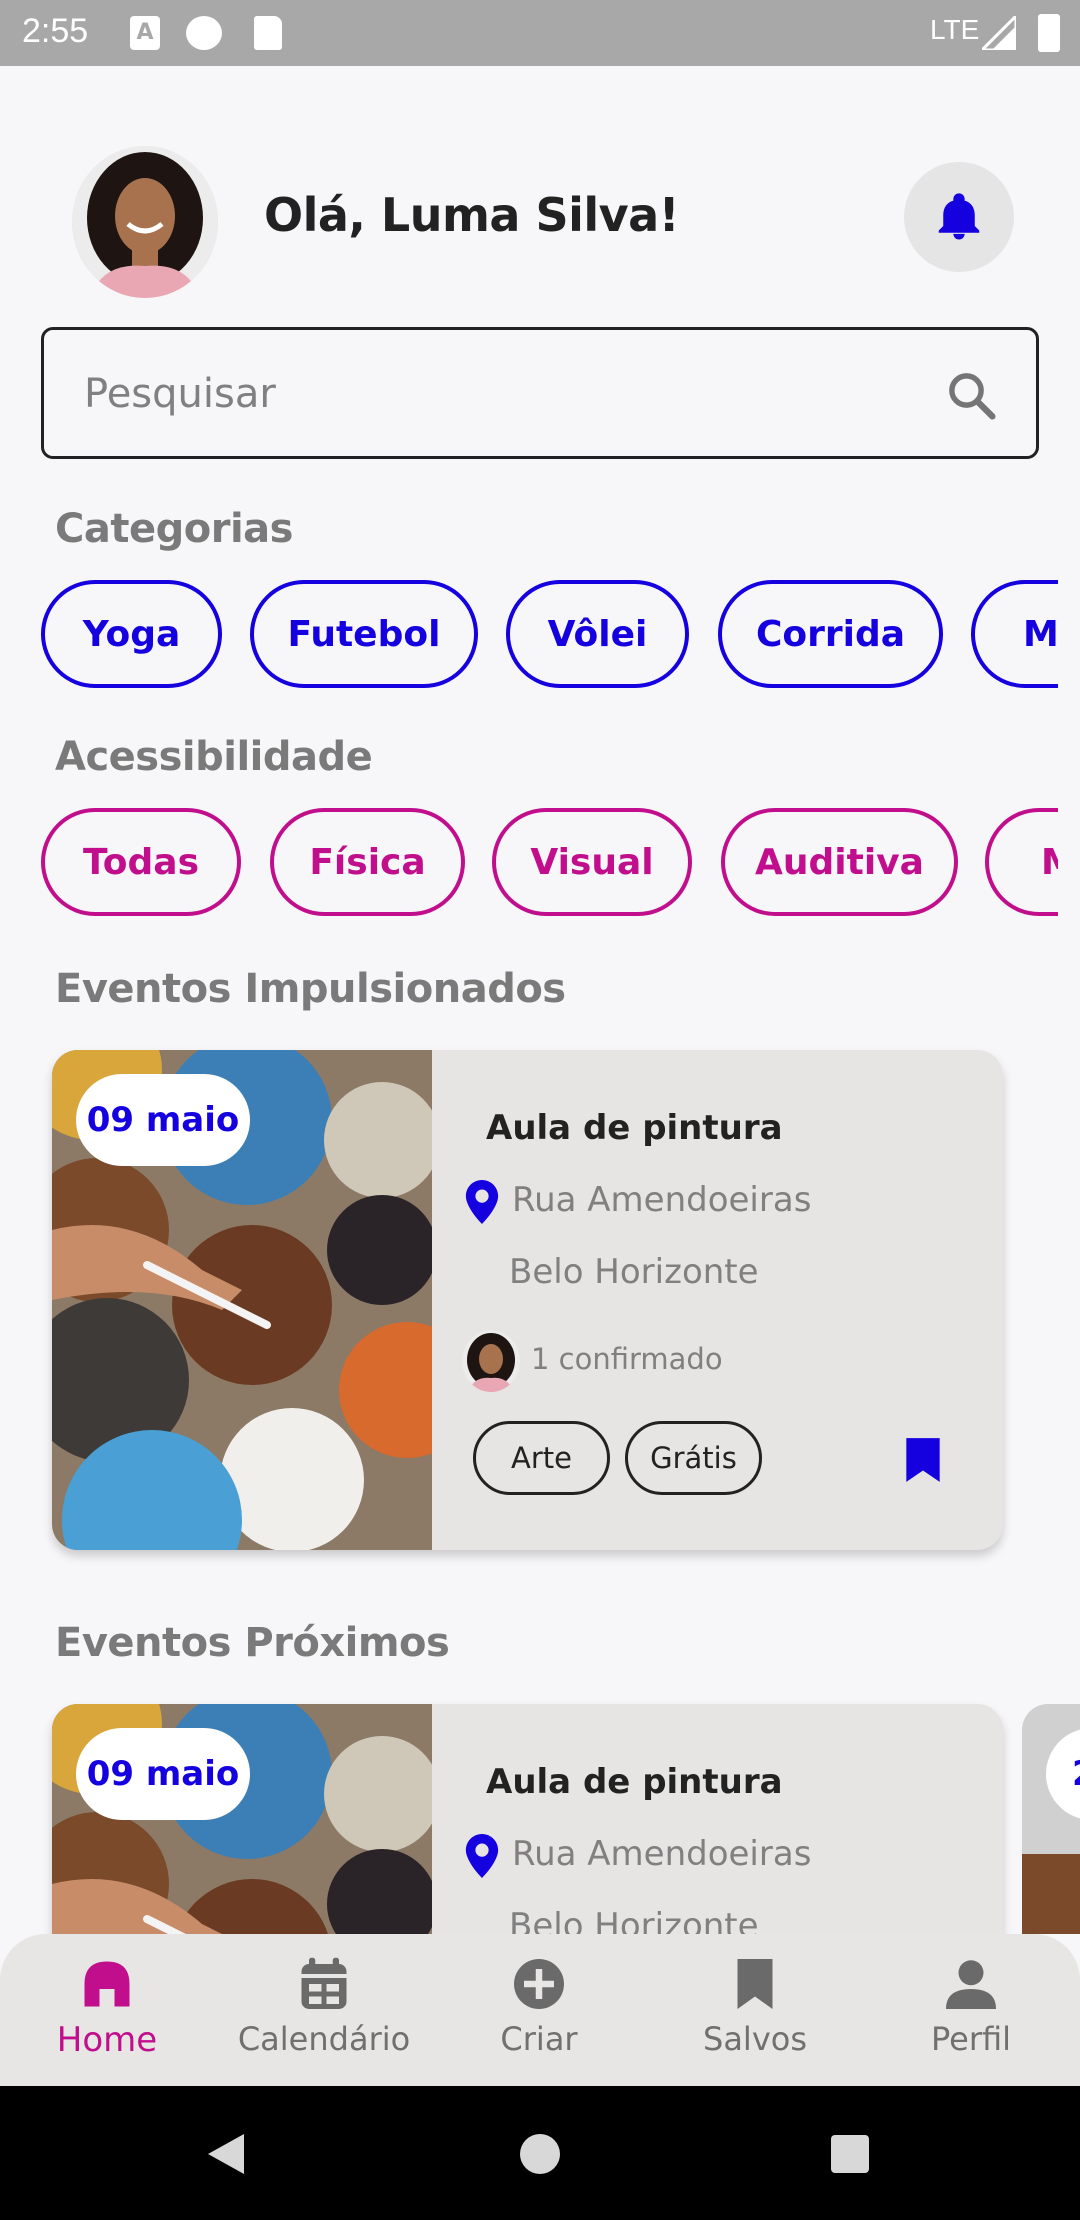 The height and width of the screenshot is (2220, 1080). What do you see at coordinates (592, 862) in the screenshot?
I see `accessibility-chip-visual: Visual` at bounding box center [592, 862].